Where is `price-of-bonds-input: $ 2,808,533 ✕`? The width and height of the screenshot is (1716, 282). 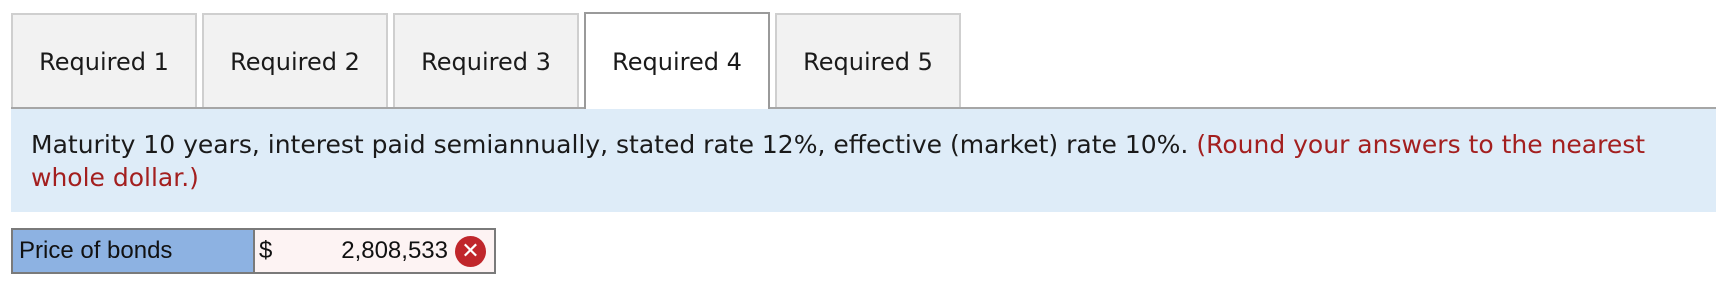 price-of-bonds-input: $ 2,808,533 ✕ is located at coordinates (374, 251).